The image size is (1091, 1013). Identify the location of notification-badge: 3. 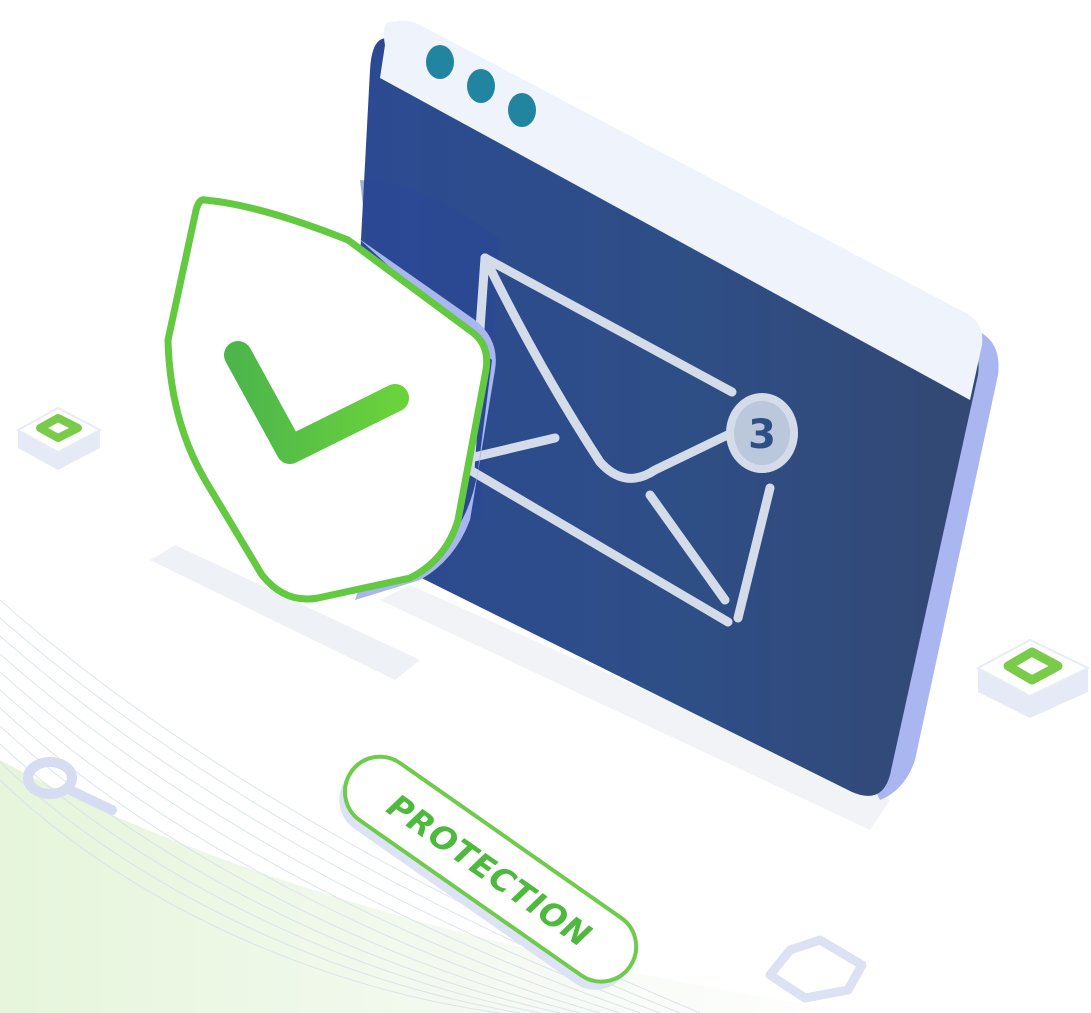
(762, 433).